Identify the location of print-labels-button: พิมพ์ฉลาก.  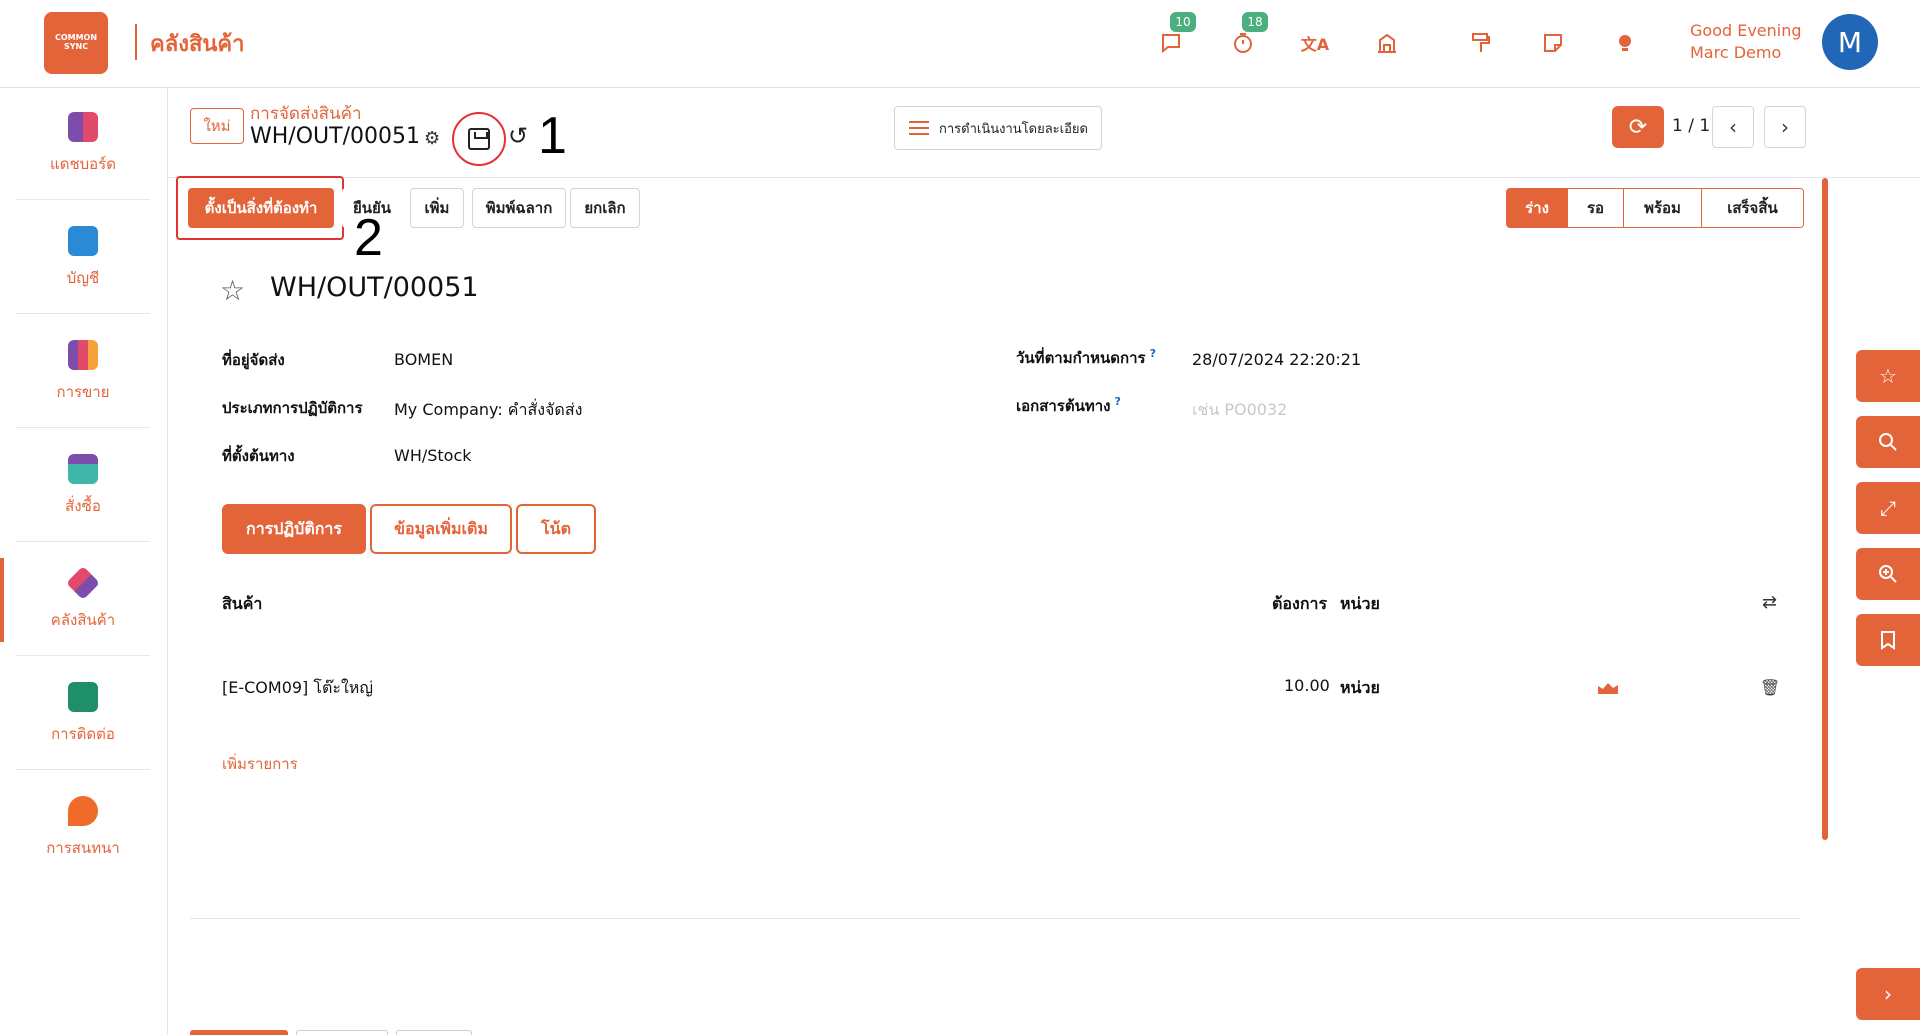
(519, 208).